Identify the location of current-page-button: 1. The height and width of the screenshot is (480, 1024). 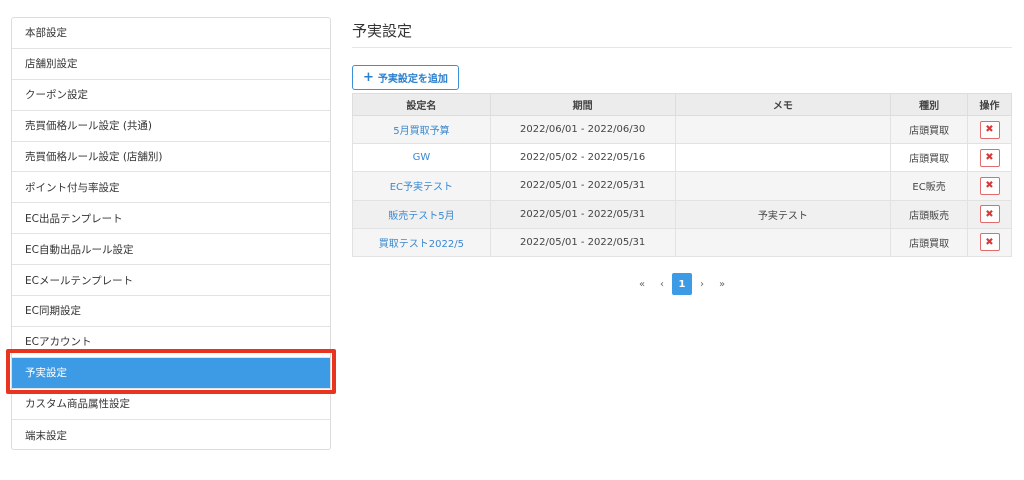
(682, 284).